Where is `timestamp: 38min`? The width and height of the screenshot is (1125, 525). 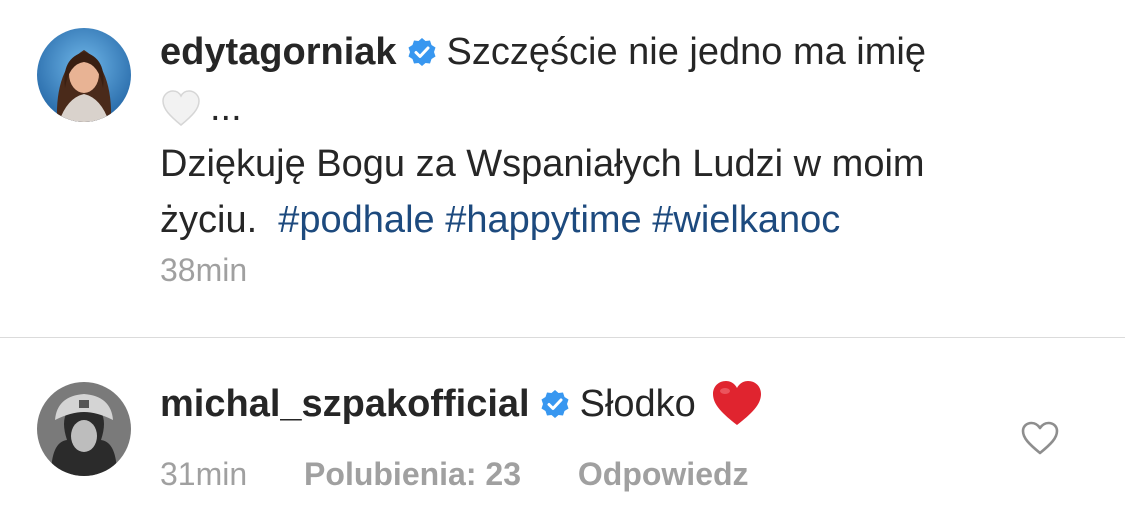 timestamp: 38min is located at coordinates (204, 270).